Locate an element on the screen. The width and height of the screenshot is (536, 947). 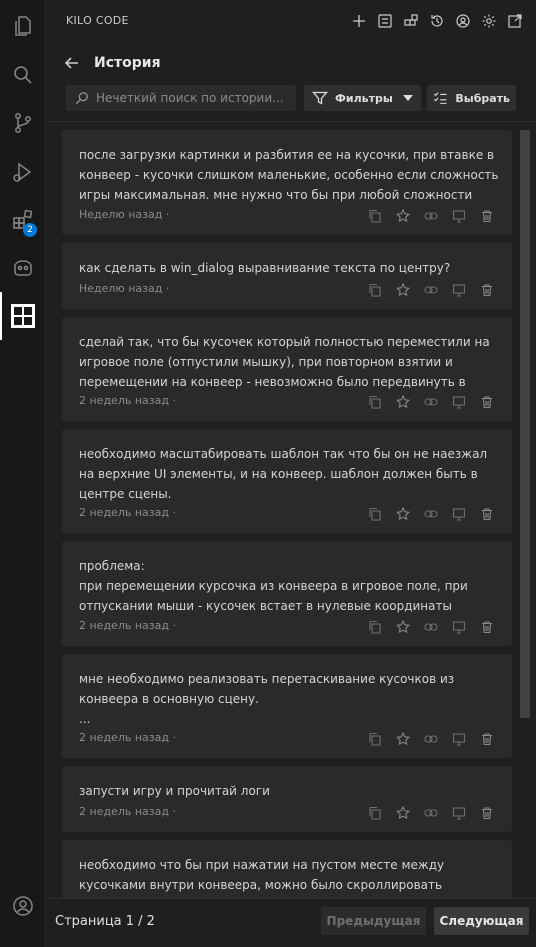
extensions-badge: 2 is located at coordinates (30, 230).